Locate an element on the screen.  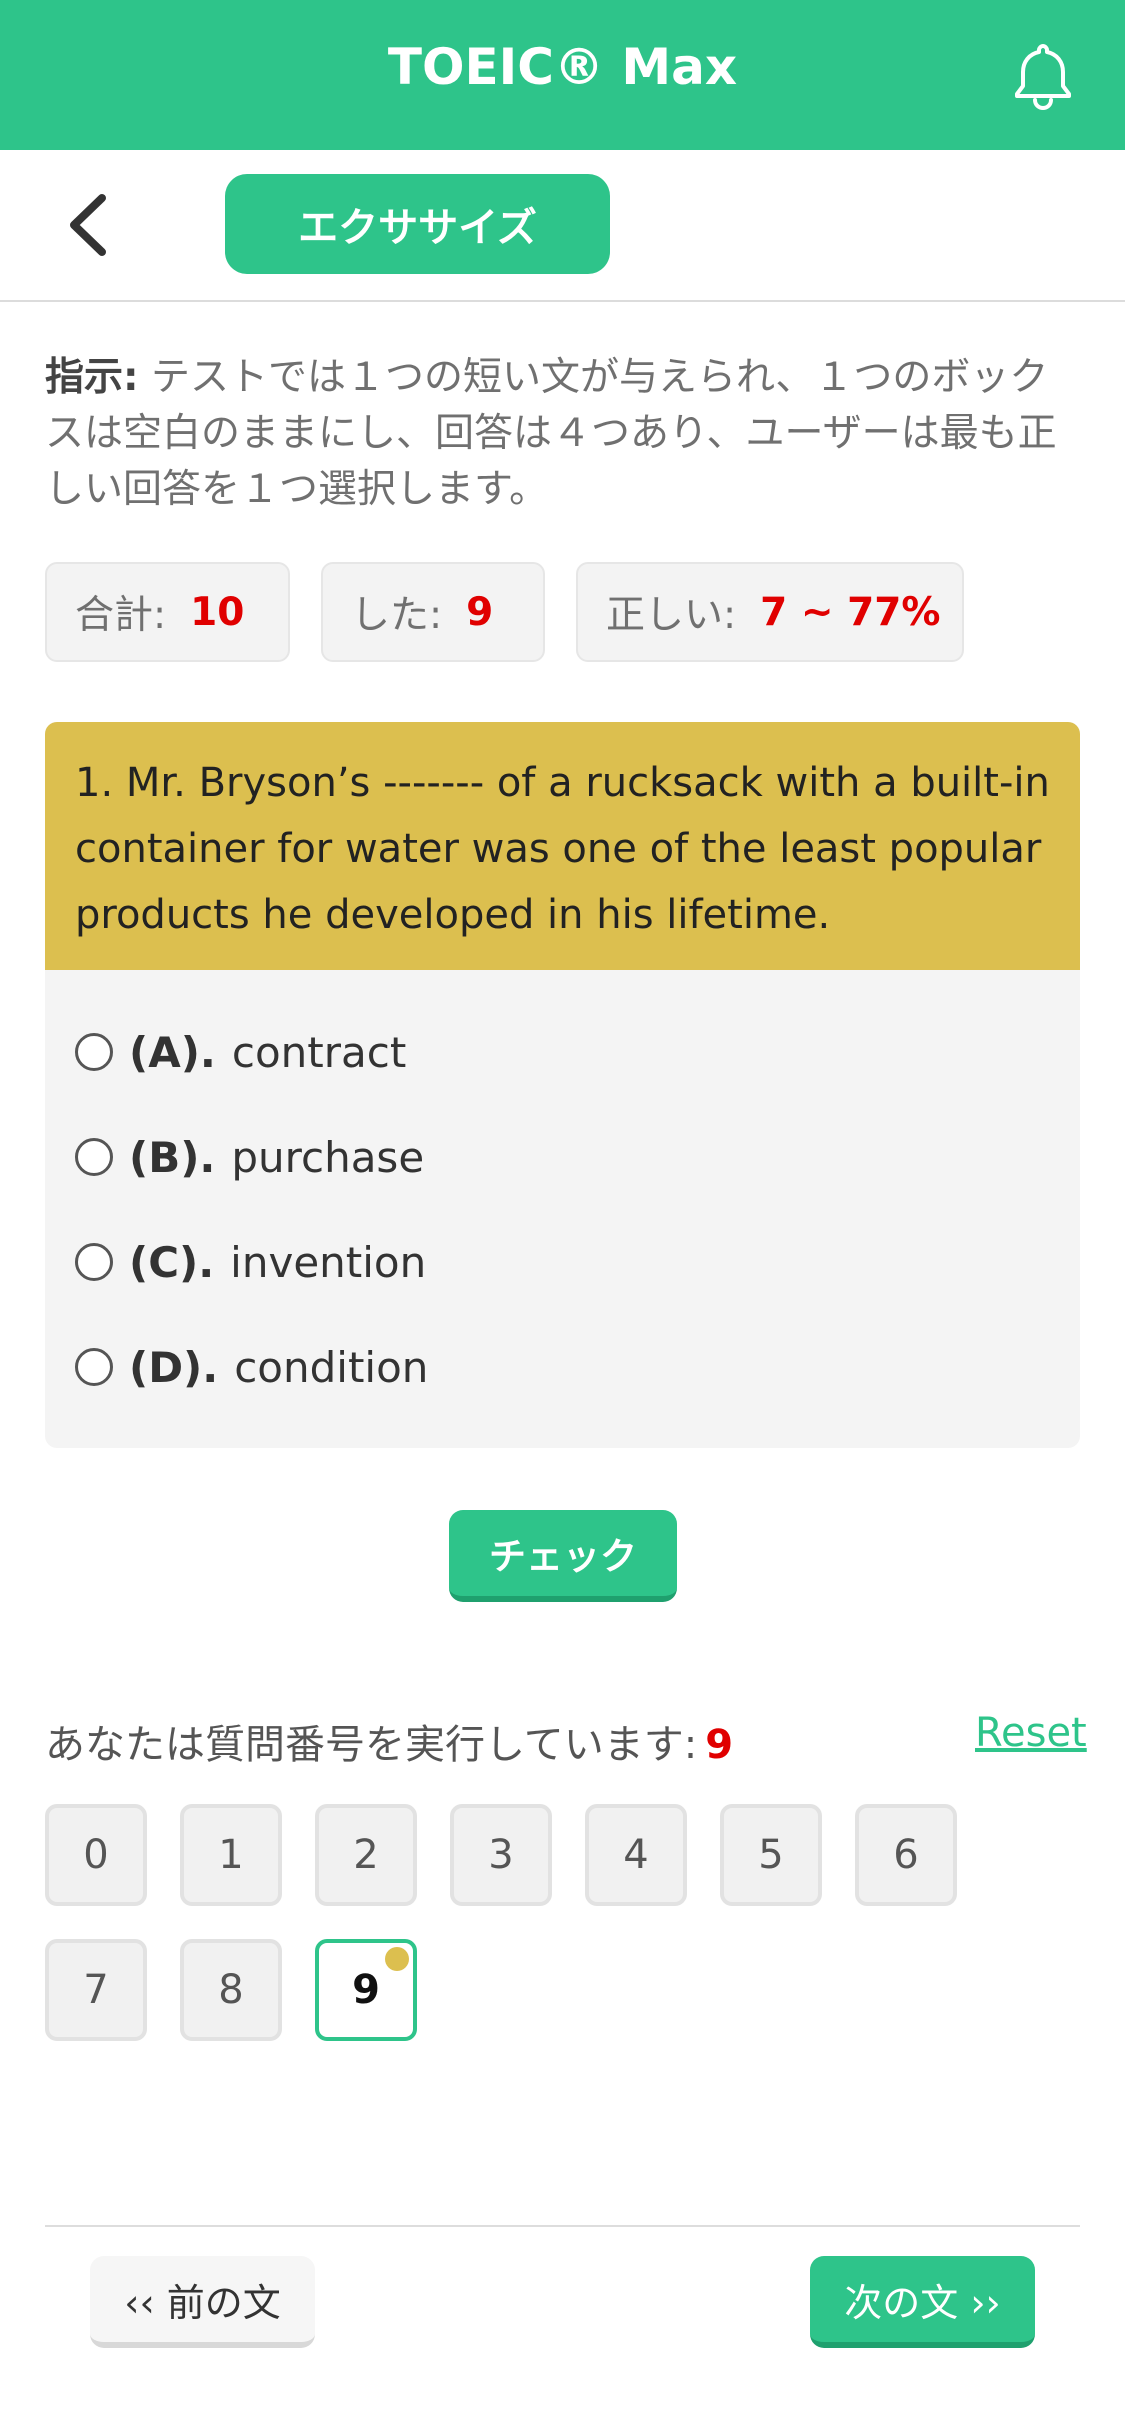
stat-total: 合計: 10 is located at coordinates (167, 612).